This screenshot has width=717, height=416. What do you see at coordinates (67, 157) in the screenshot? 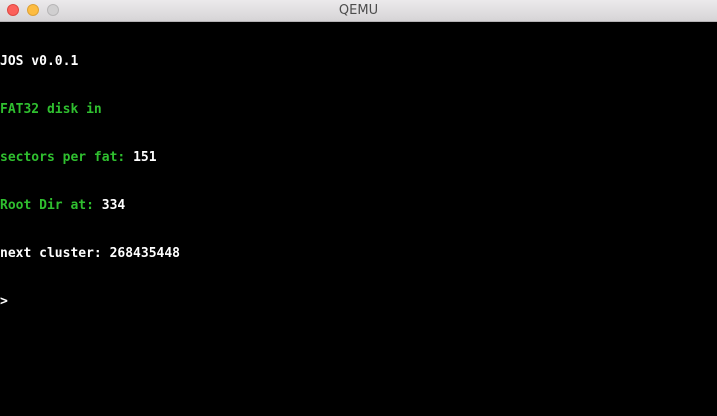
I see `sectors-label: sectors per fat:` at bounding box center [67, 157].